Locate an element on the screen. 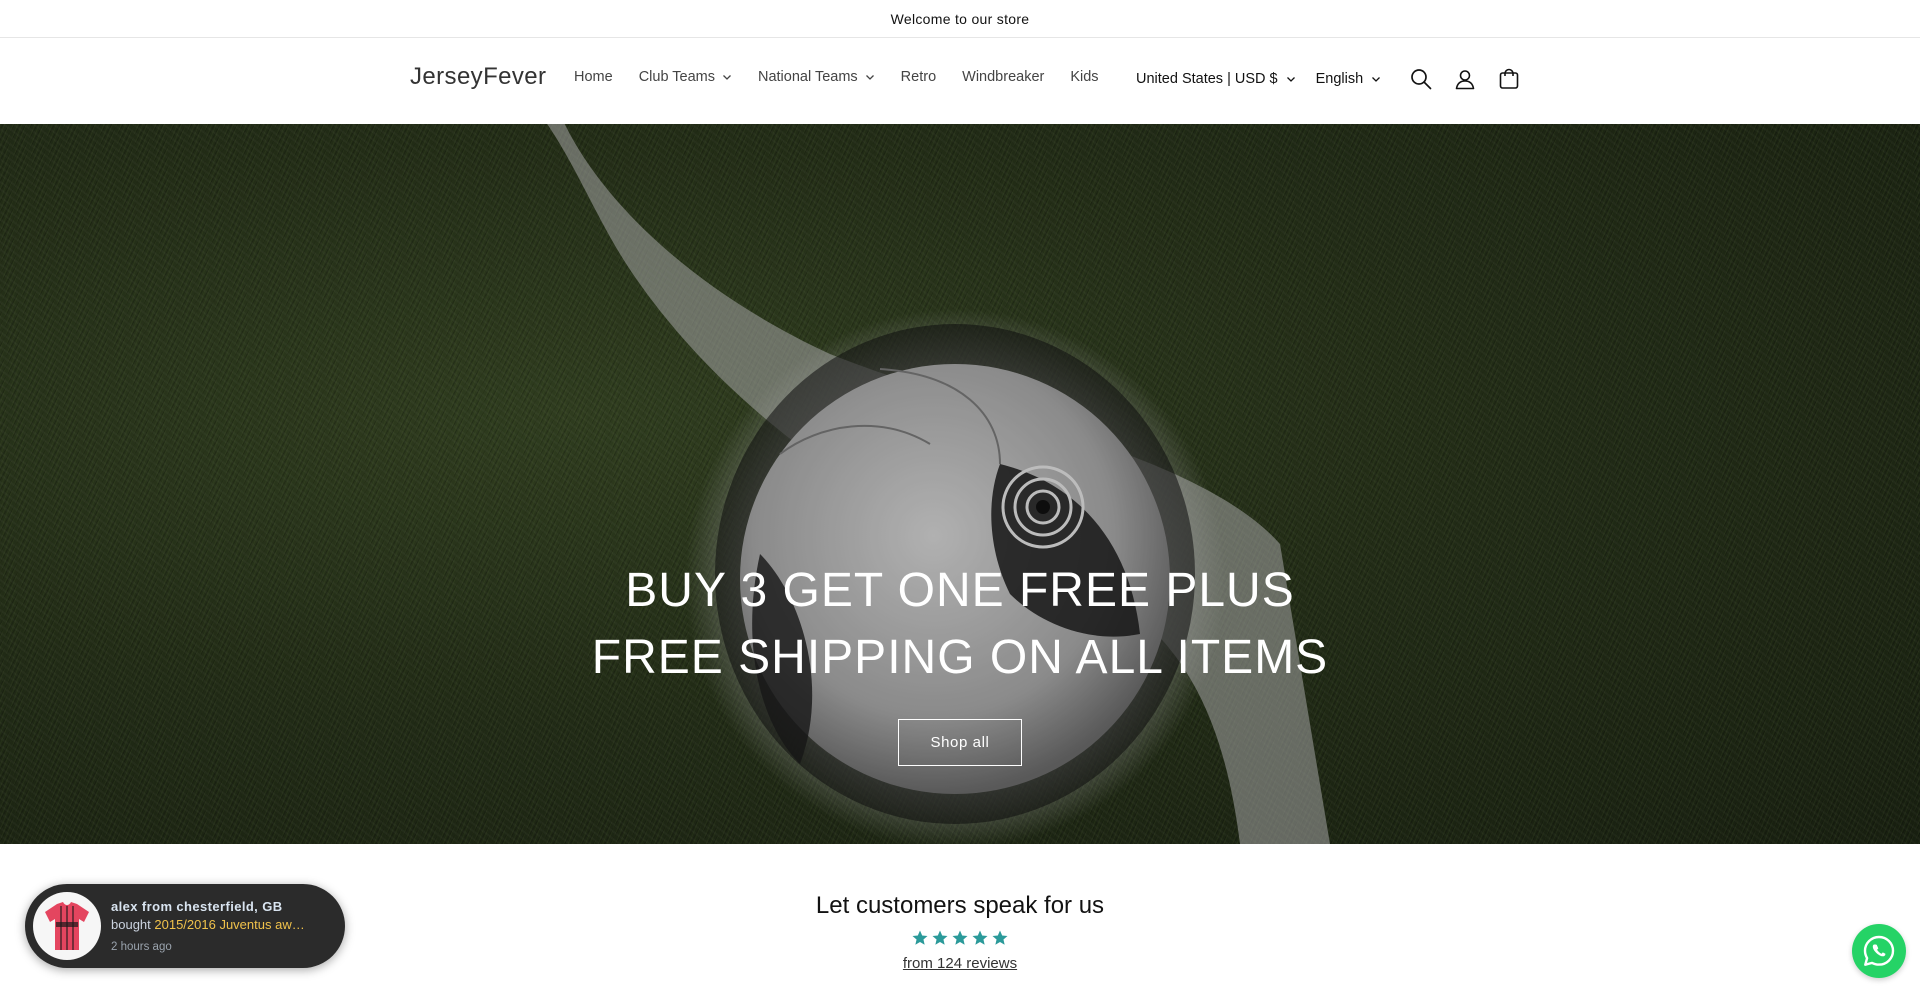  nav-item-label: Kids is located at coordinates (1084, 77).